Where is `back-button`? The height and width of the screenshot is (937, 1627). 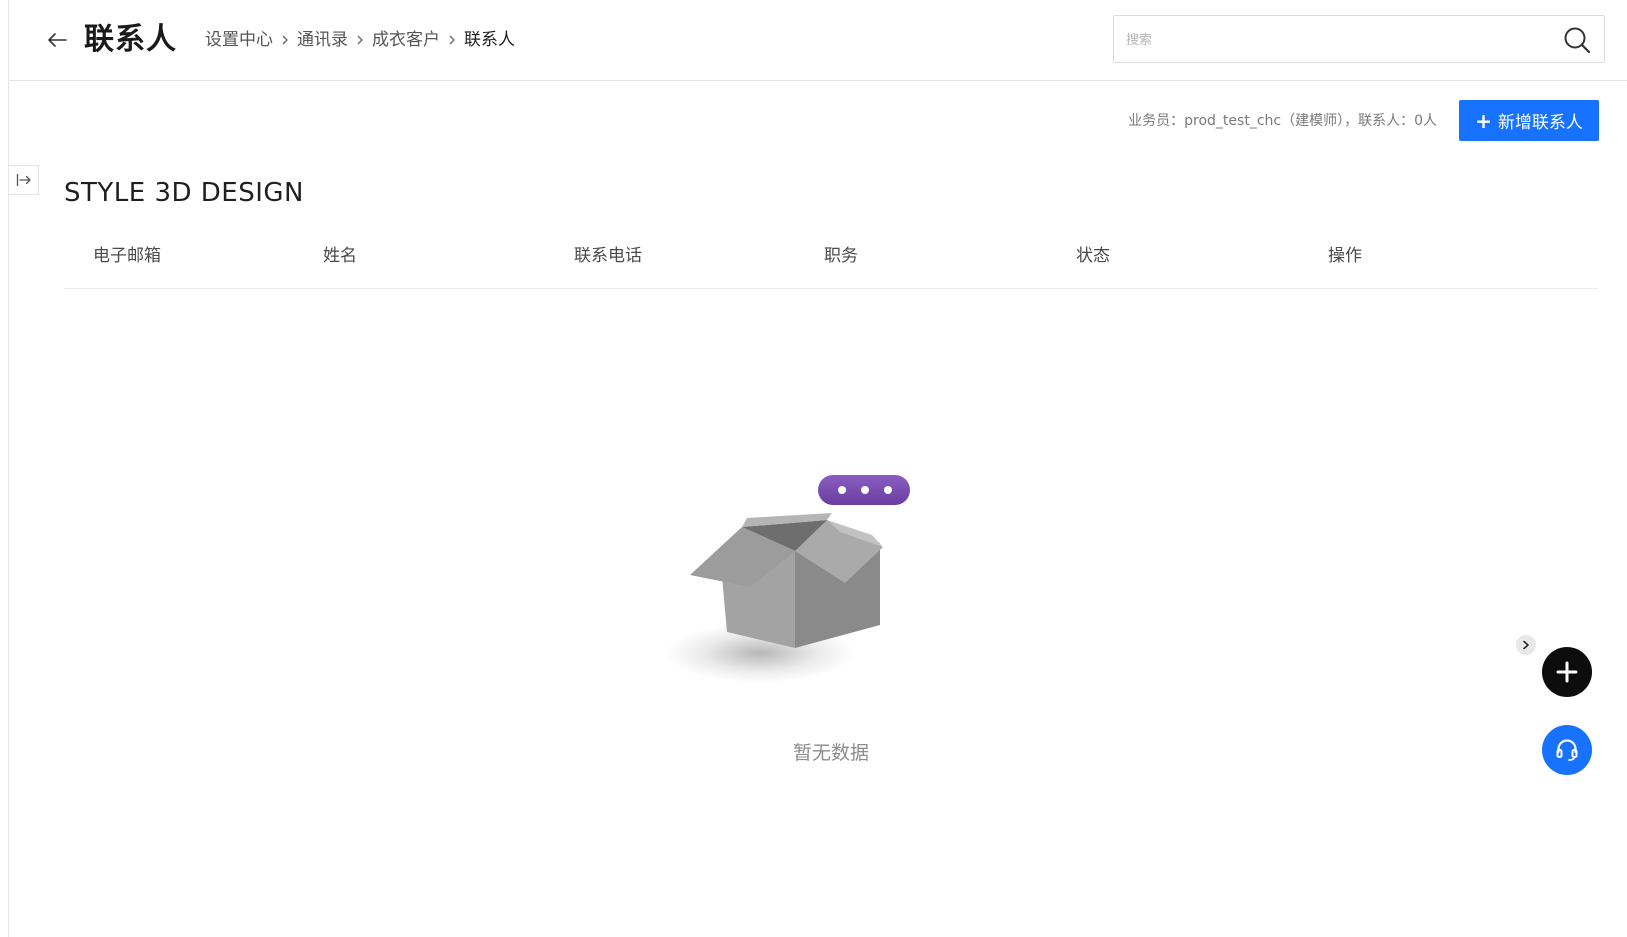 back-button is located at coordinates (57, 40).